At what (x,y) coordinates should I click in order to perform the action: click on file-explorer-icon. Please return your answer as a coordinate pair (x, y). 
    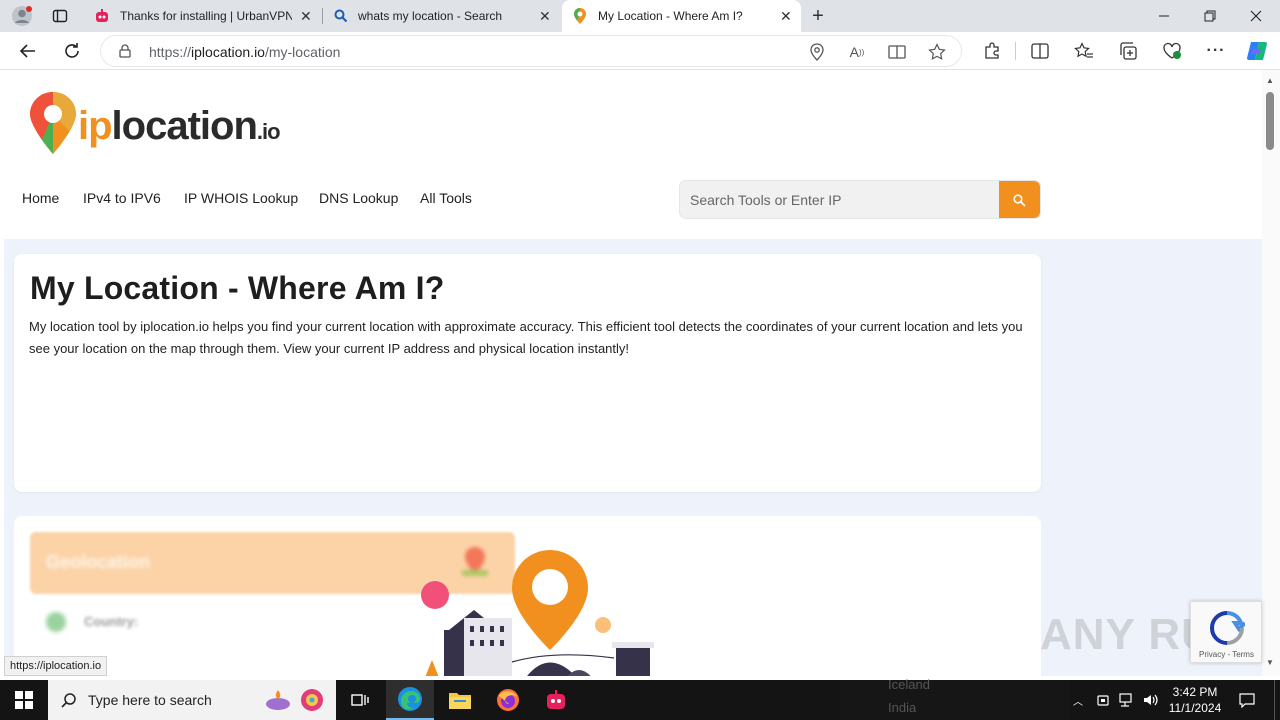
    Looking at the image, I should click on (460, 700).